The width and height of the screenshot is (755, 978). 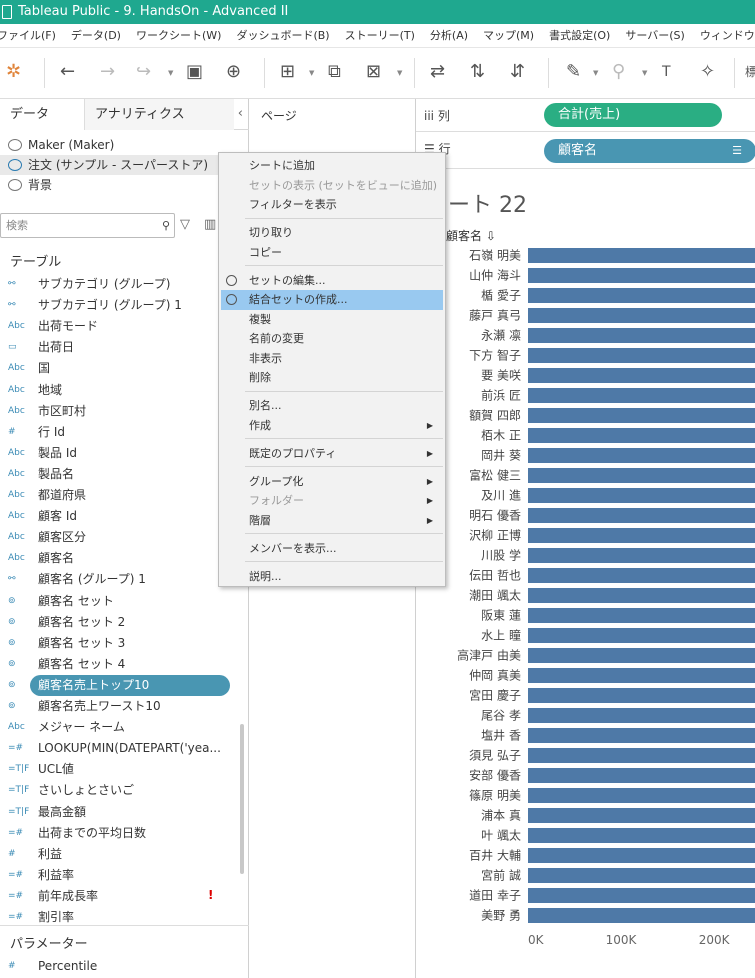 I want to click on menu-item: マップ(M), so click(x=508, y=35).